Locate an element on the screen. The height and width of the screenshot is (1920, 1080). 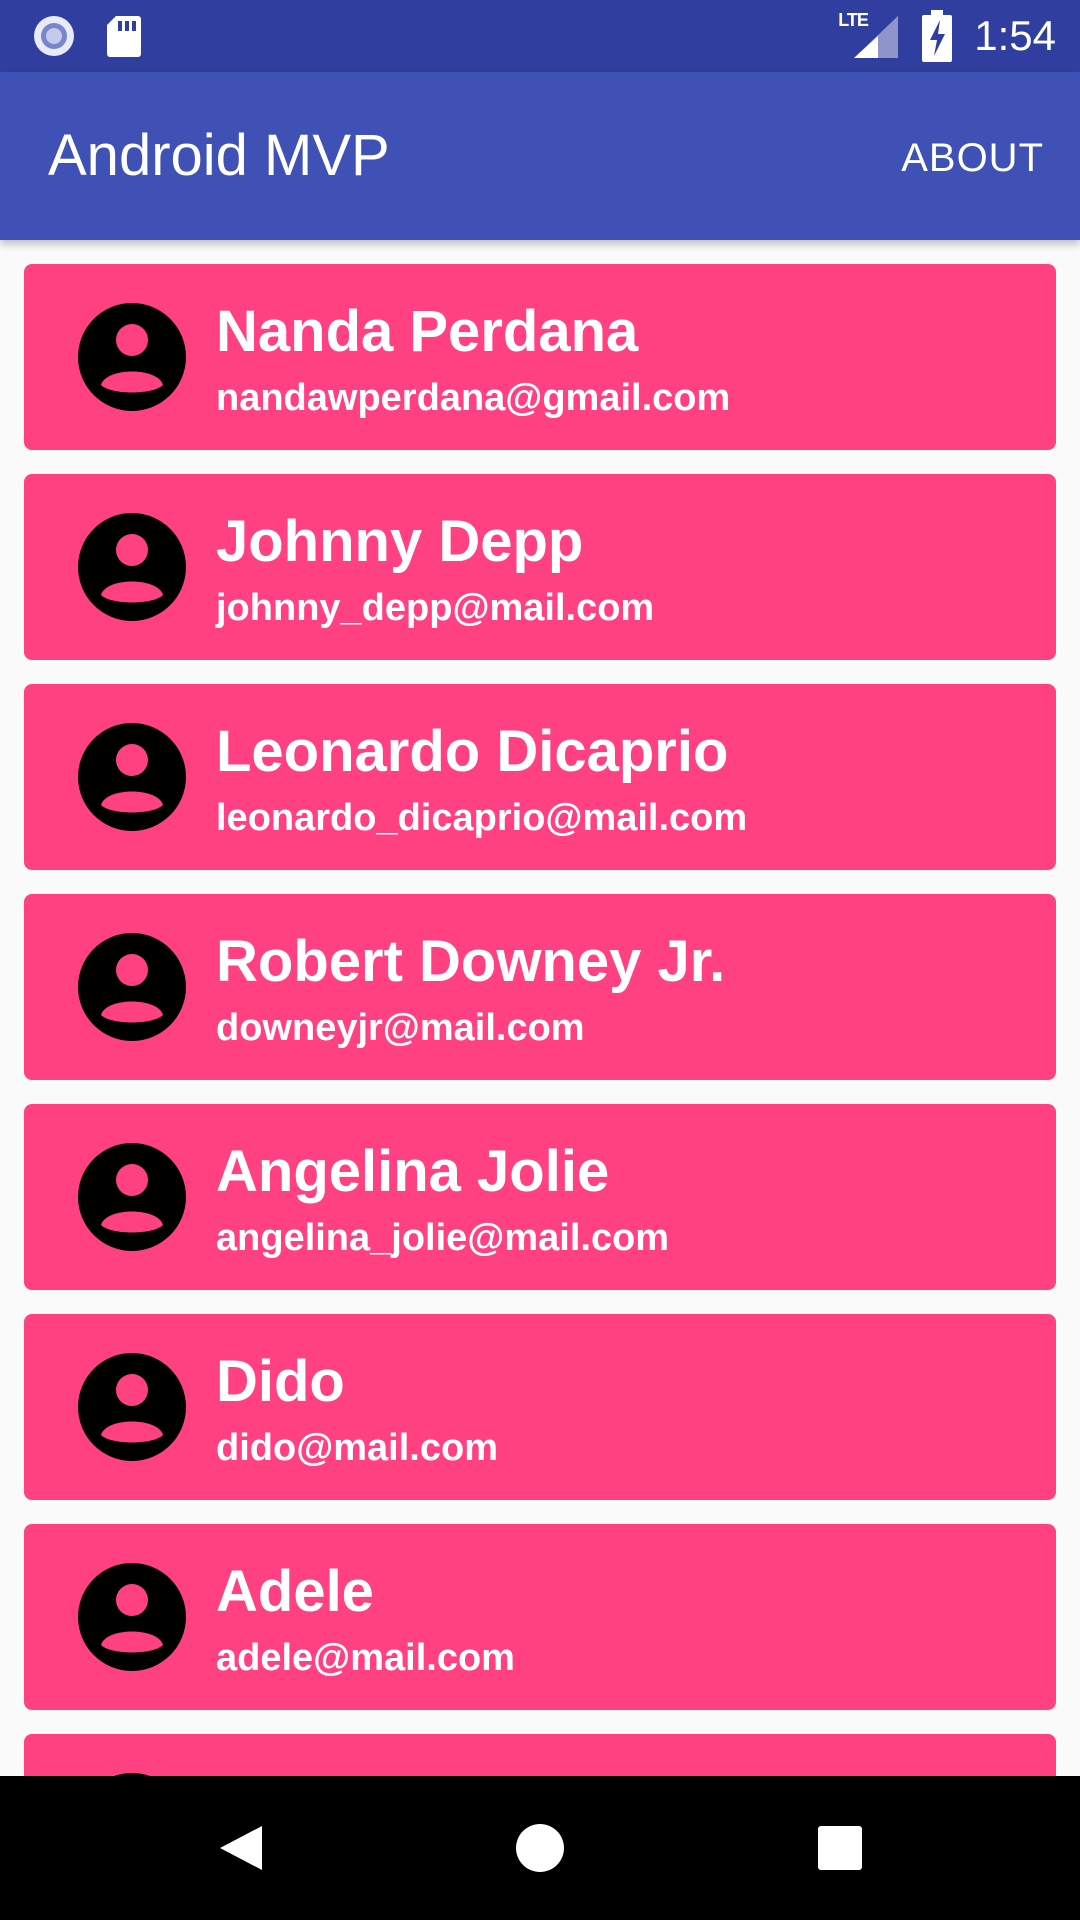
back-icon is located at coordinates (240, 1848).